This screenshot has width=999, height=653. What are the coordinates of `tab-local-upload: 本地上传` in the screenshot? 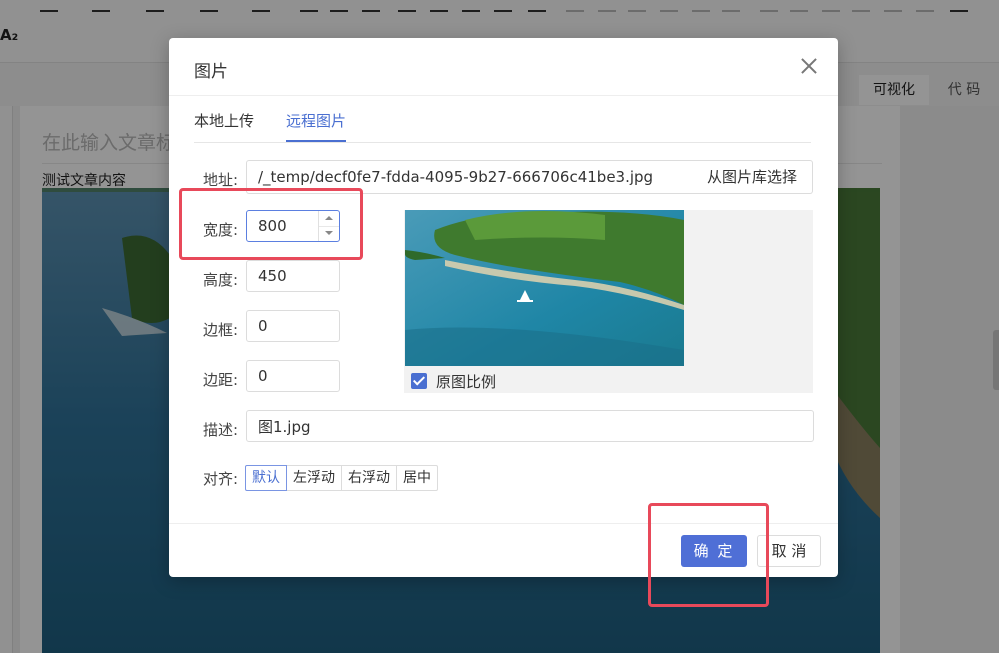 It's located at (224, 125).